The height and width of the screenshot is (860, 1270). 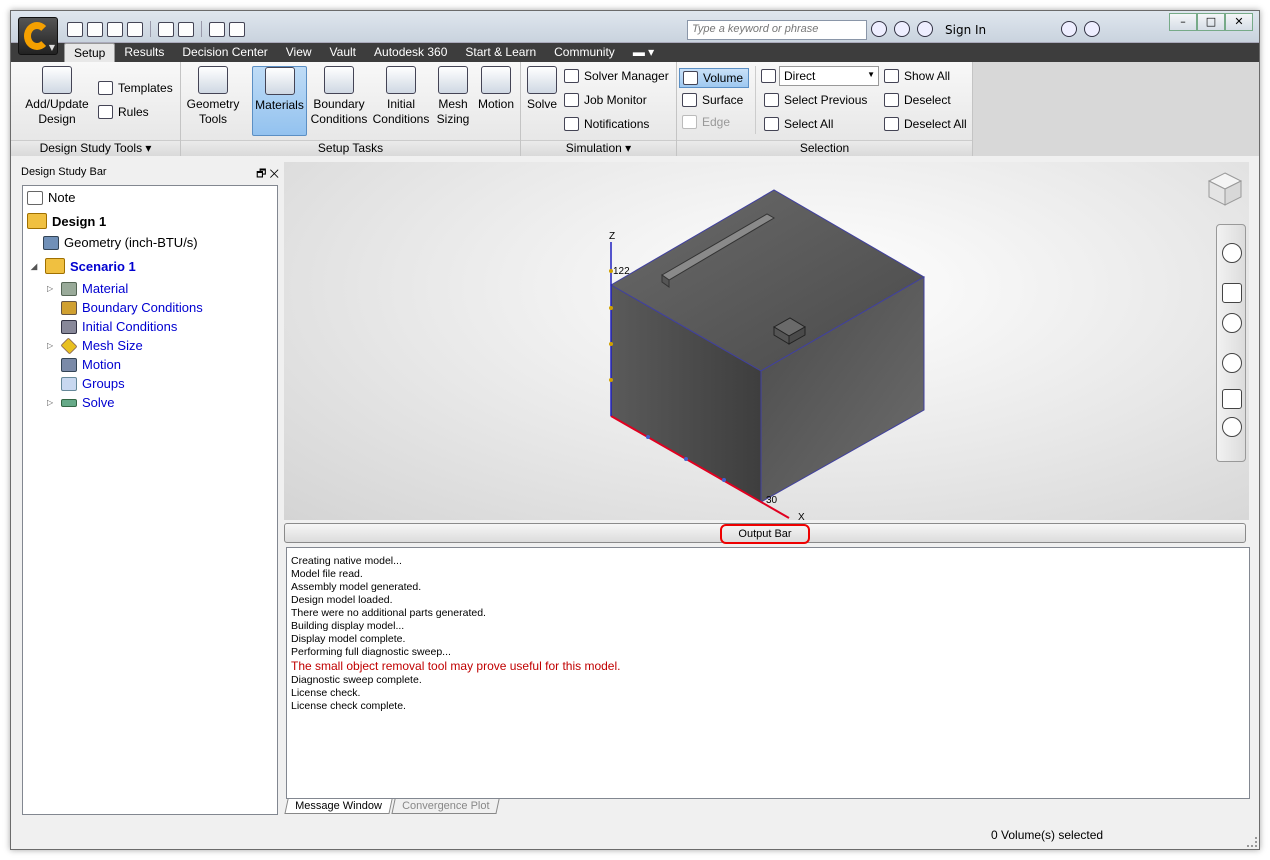 I want to click on rules-button: Rules, so click(x=123, y=112).